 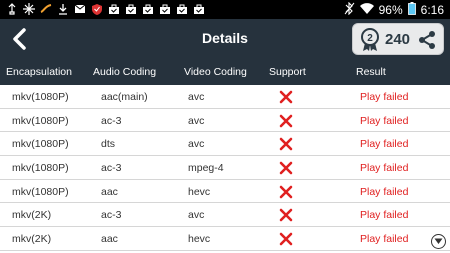 I want to click on score-value: 240, so click(x=398, y=39).